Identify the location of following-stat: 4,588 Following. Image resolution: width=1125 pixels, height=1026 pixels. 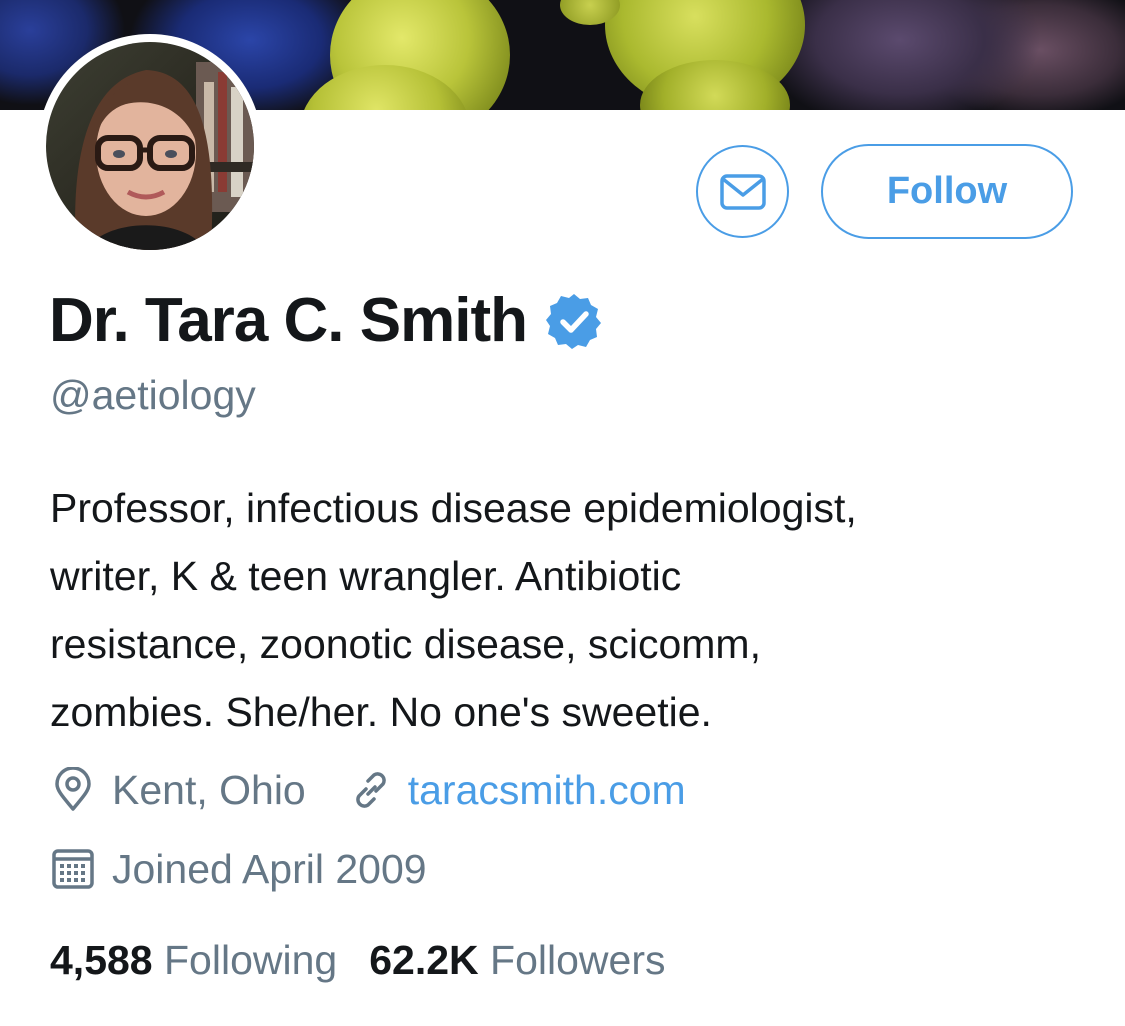
(193, 960).